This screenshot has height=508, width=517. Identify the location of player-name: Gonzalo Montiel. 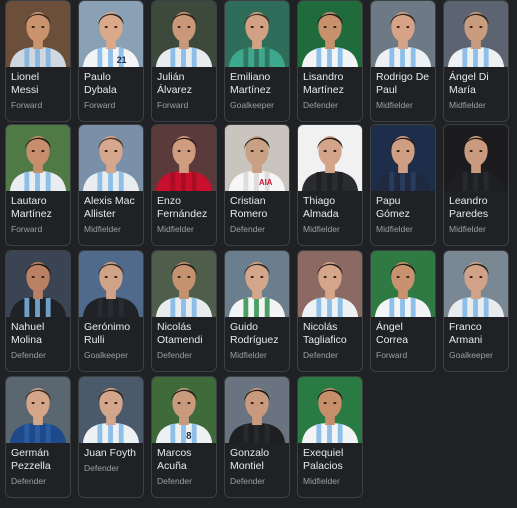
(250, 459).